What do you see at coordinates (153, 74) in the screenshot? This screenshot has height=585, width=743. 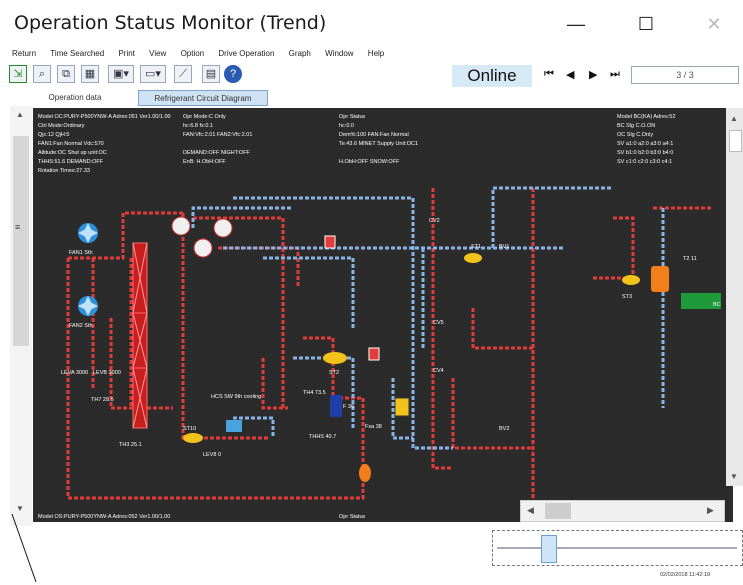 I see `monitor-dropdown-icon: ▭▾` at bounding box center [153, 74].